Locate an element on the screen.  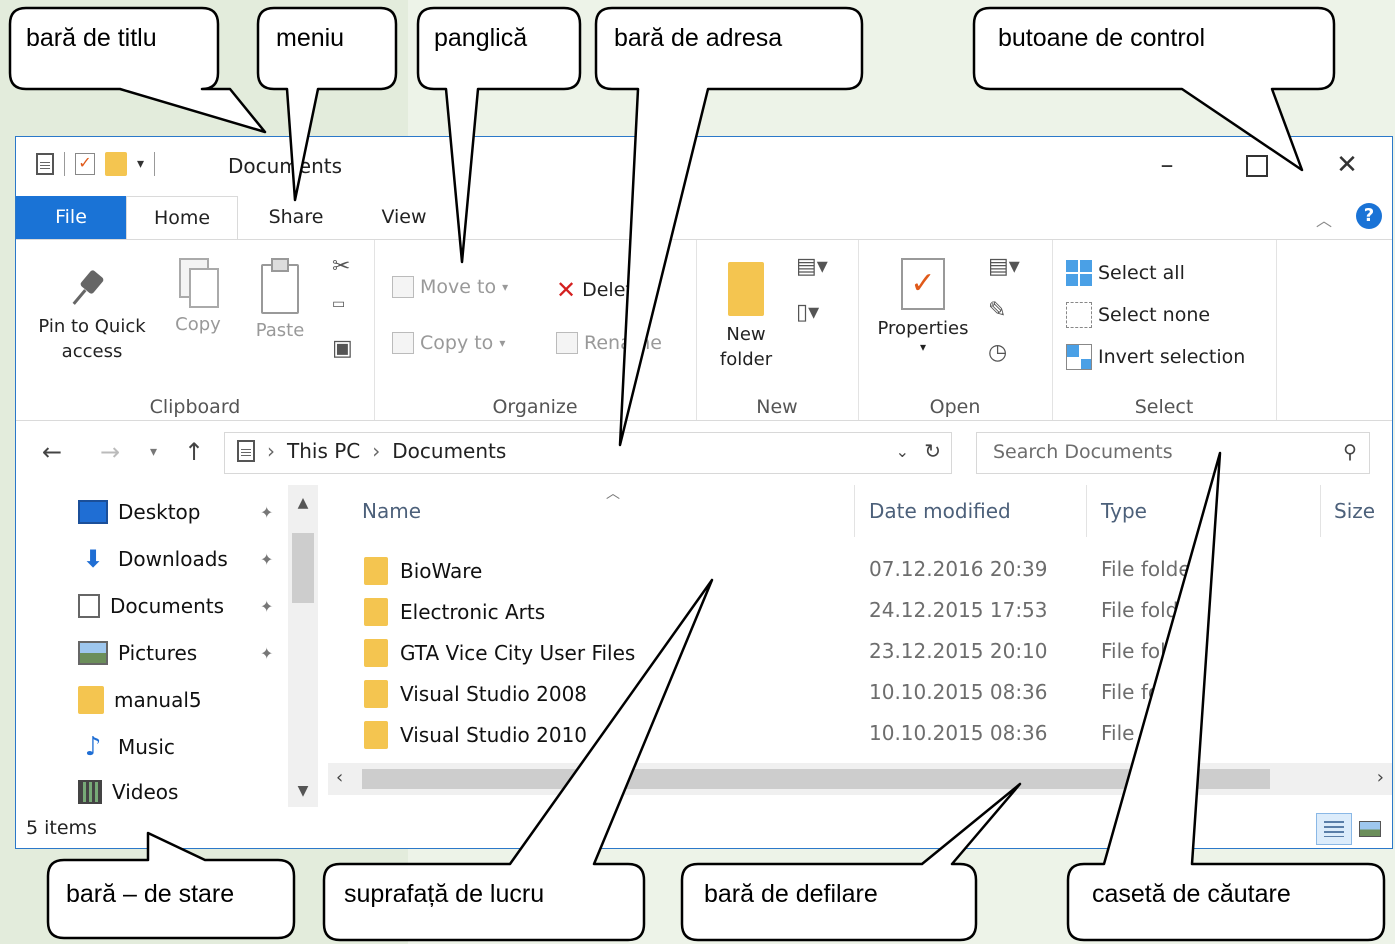
copy-to-button: Copy to ▾ is located at coordinates (448, 343).